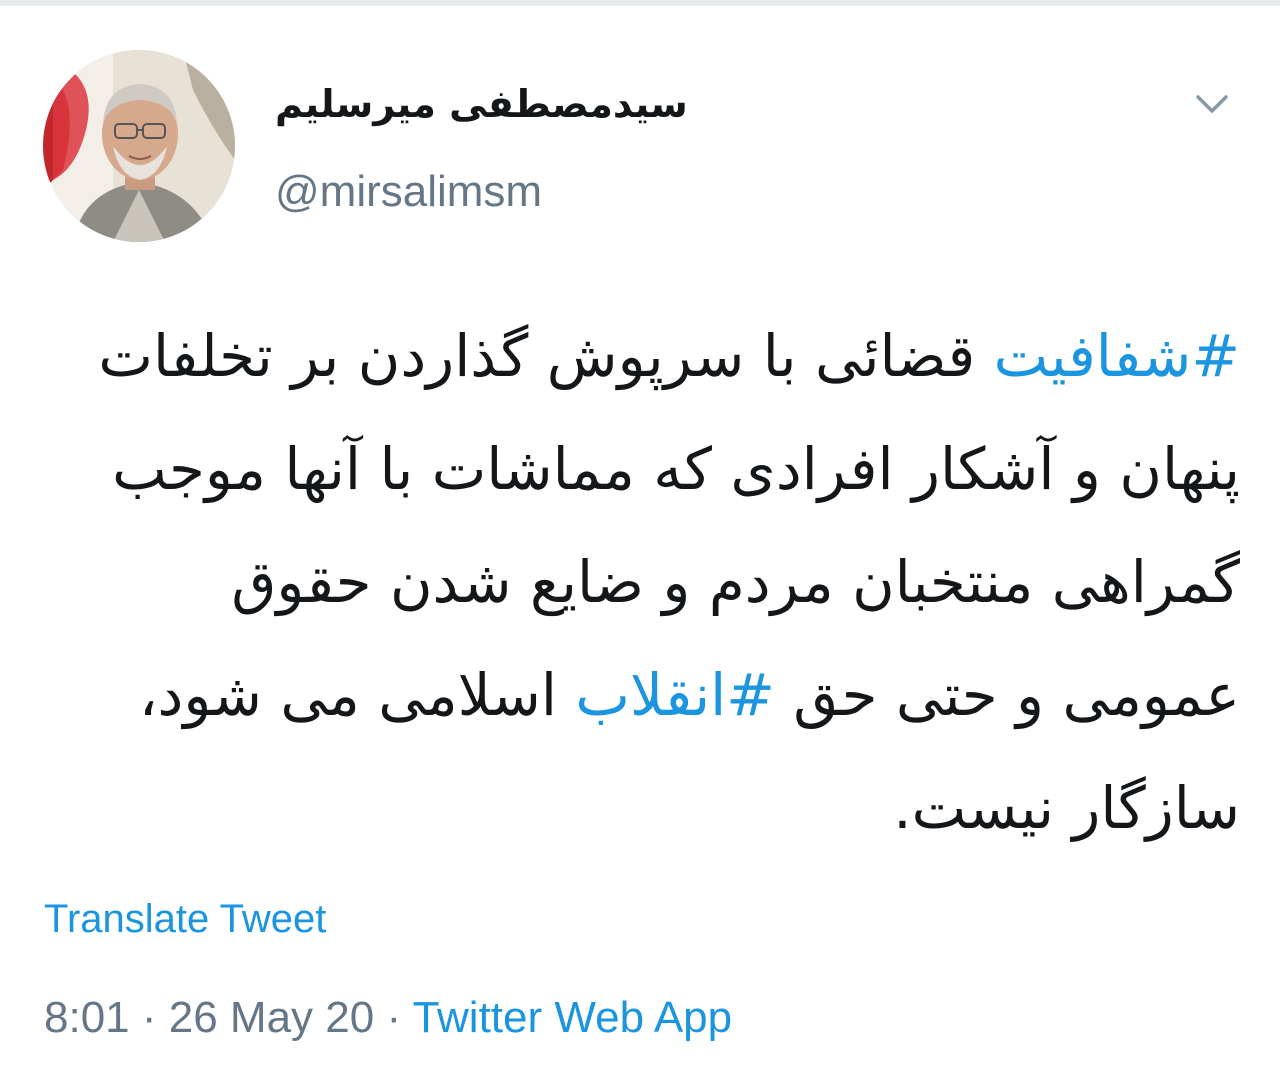  I want to click on translate-tweet-link: Translate Tweet, so click(185, 919).